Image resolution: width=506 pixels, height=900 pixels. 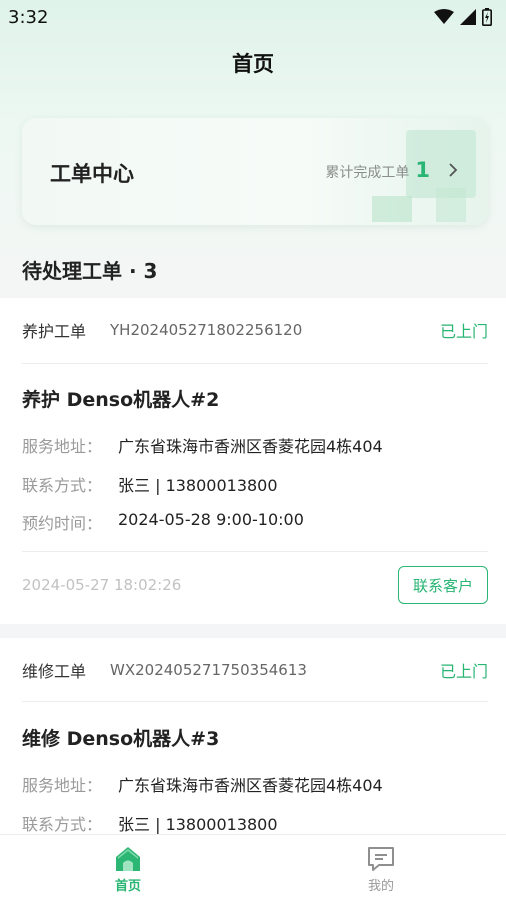 I want to click on appointment-row: 预约时间： 2024-05-28 9:00-10:00, so click(x=163, y=522).